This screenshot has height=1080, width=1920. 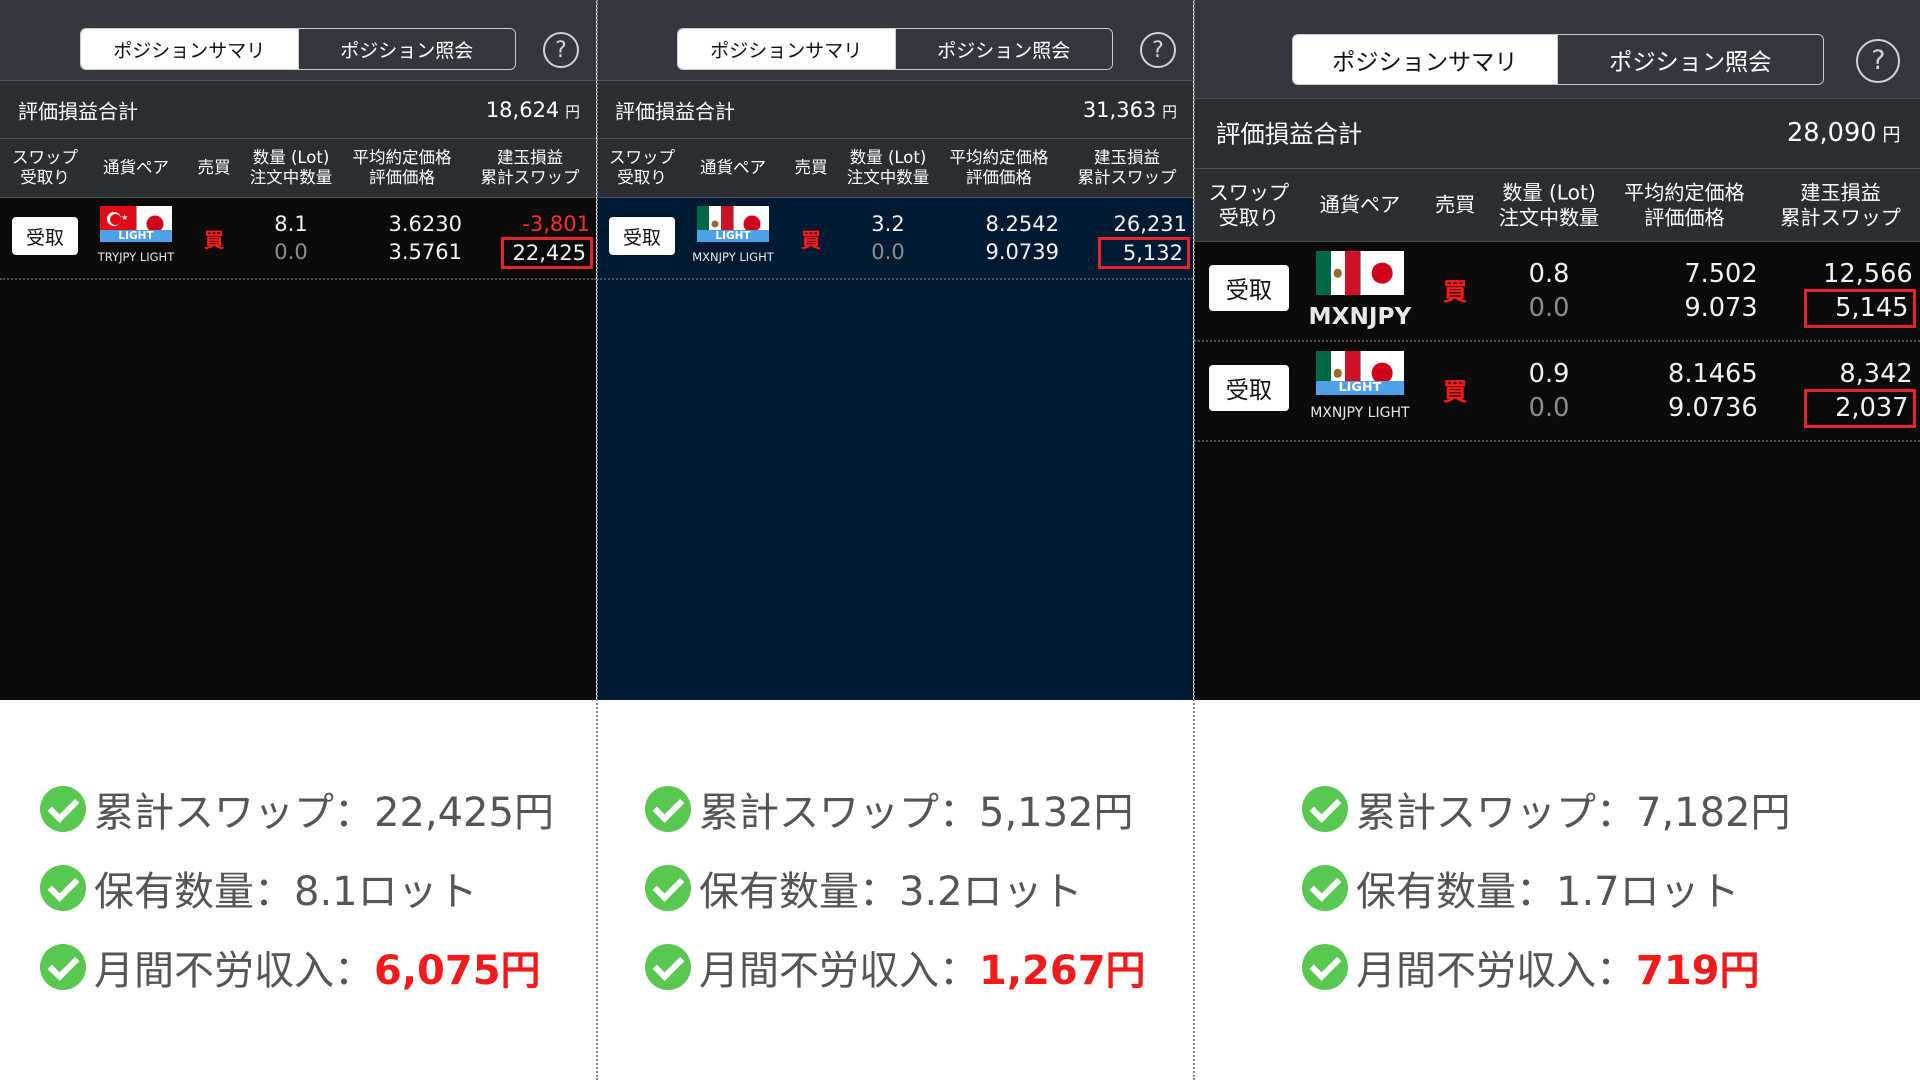 What do you see at coordinates (1713, 373) in the screenshot?
I see `average-price: 8.1465` at bounding box center [1713, 373].